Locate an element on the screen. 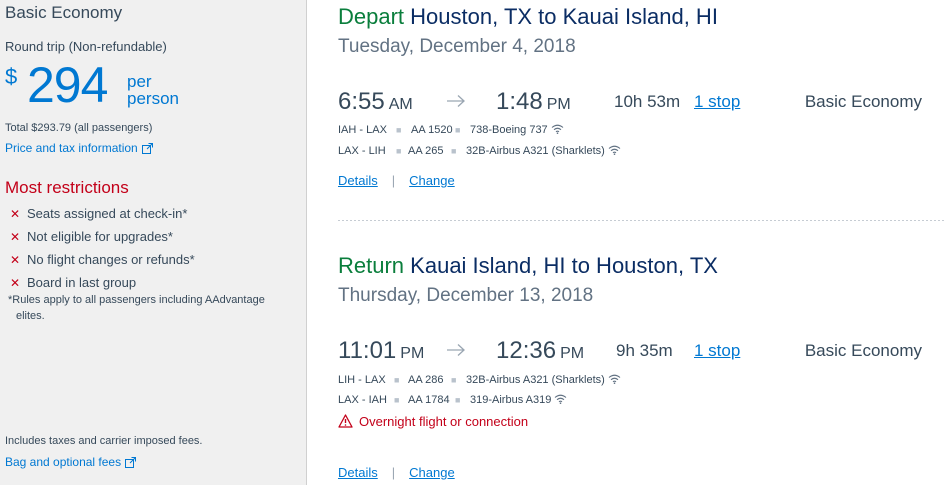 The width and height of the screenshot is (946, 485). segment-heading: Depart Houston, TX to Kauai Island, HI is located at coordinates (642, 17).